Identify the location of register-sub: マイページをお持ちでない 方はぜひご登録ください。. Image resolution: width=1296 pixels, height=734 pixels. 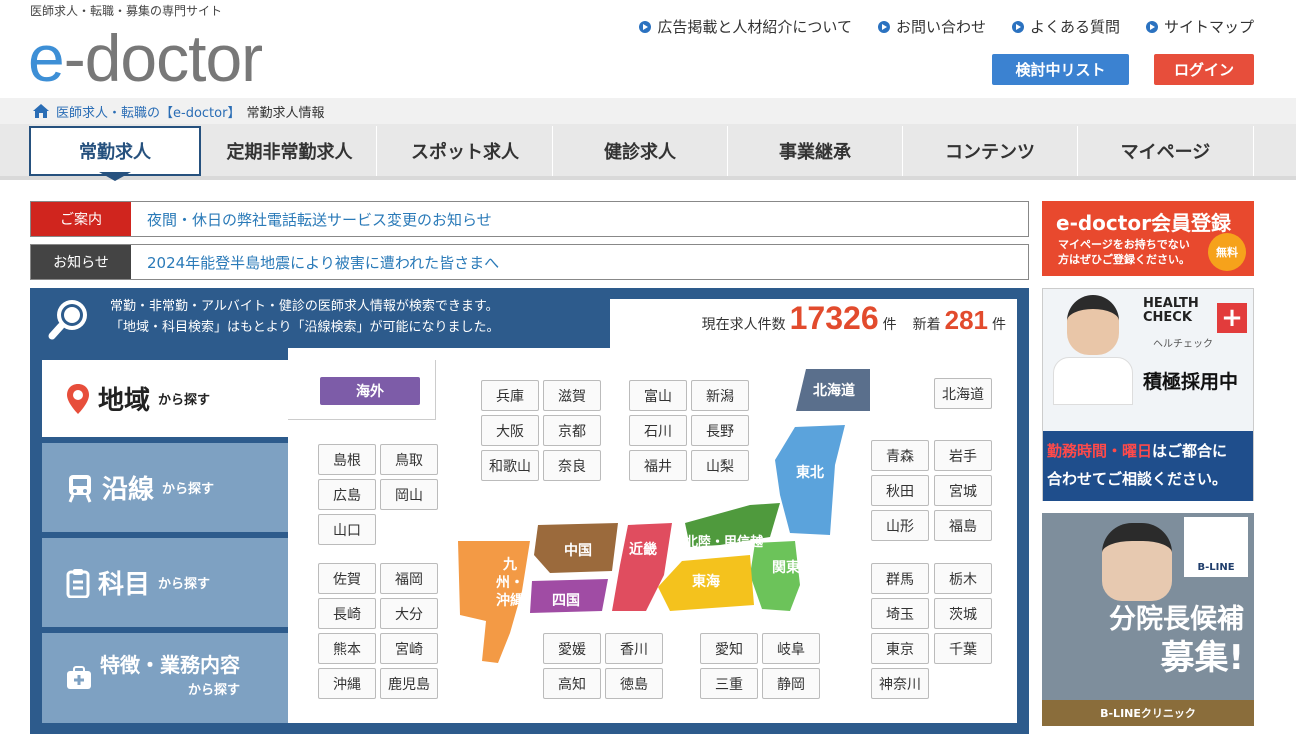
(1124, 252).